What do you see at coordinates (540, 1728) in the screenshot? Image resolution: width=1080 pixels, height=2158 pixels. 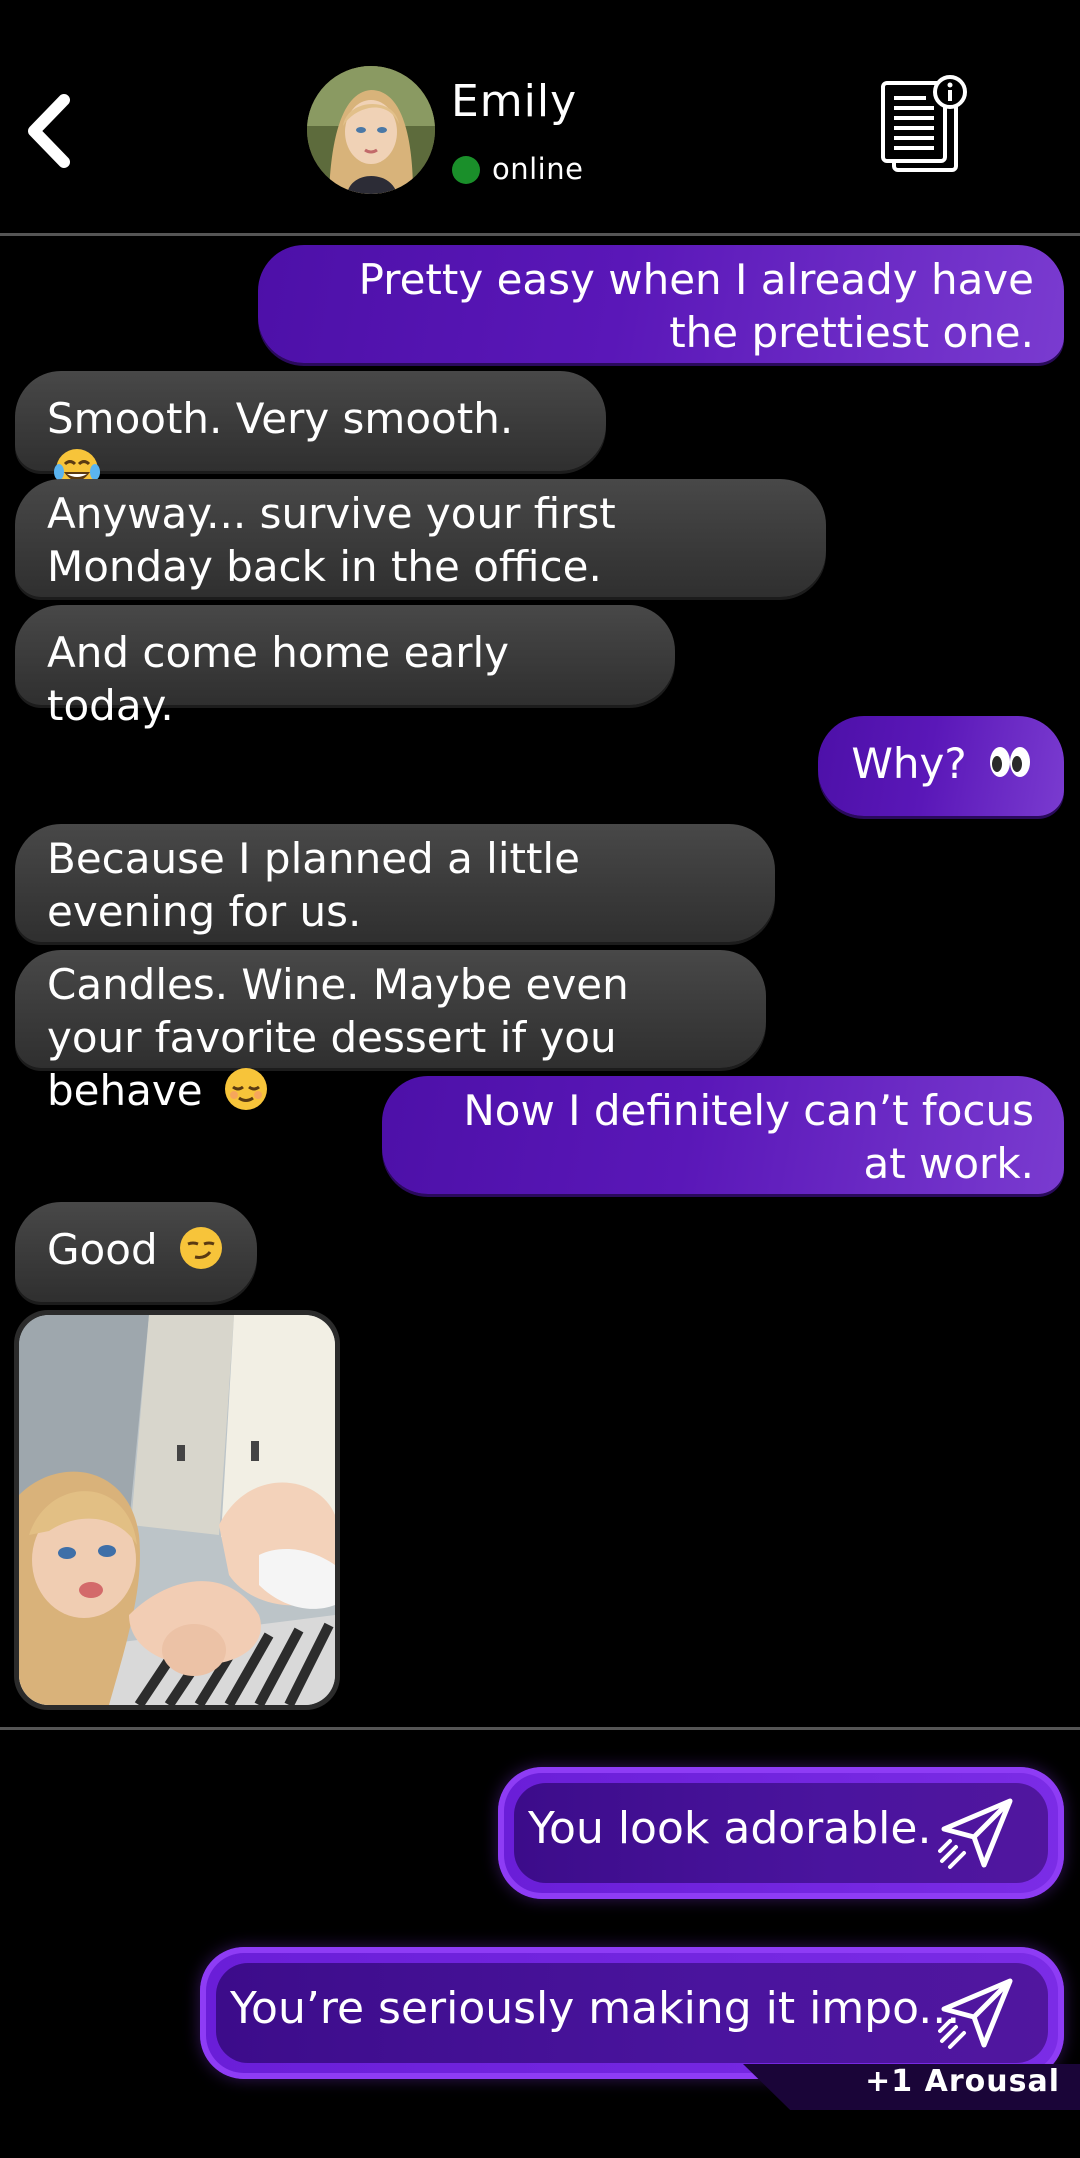 I see `reply-divider` at bounding box center [540, 1728].